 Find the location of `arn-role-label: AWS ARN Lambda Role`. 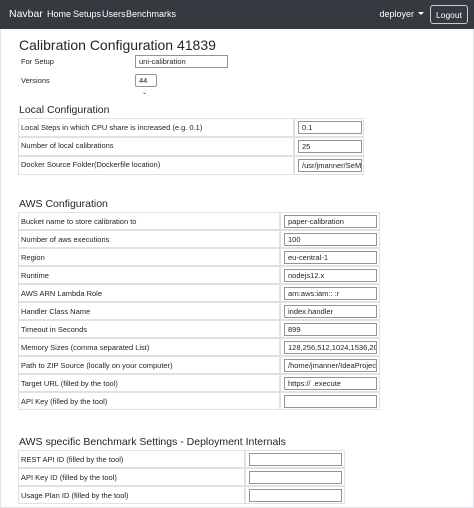

arn-role-label: AWS ARN Lambda Role is located at coordinates (62, 293).